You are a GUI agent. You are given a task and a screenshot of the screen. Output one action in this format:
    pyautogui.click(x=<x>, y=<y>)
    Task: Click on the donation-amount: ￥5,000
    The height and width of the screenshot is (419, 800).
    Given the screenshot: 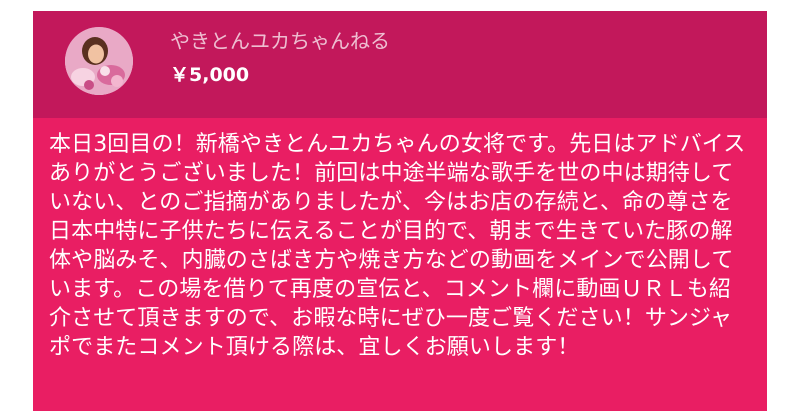 What is the action you would take?
    pyautogui.click(x=210, y=75)
    